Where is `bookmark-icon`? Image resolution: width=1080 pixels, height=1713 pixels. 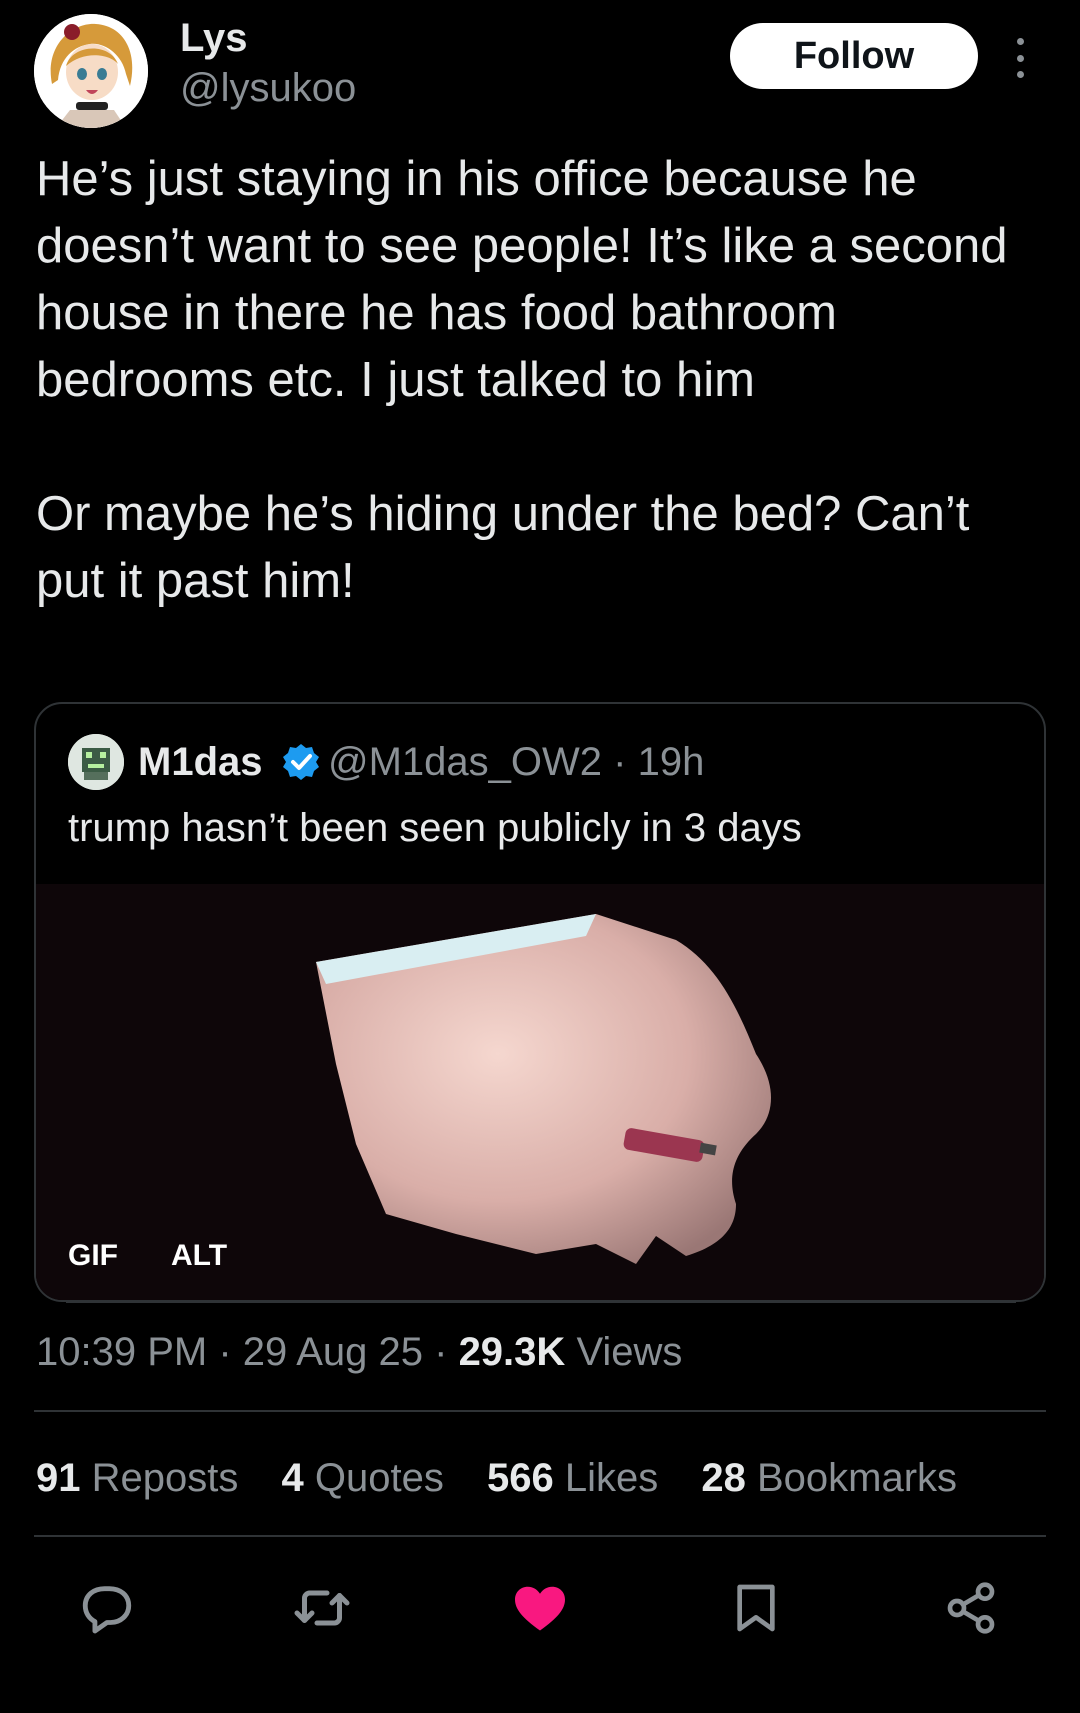
bookmark-icon is located at coordinates (756, 1608).